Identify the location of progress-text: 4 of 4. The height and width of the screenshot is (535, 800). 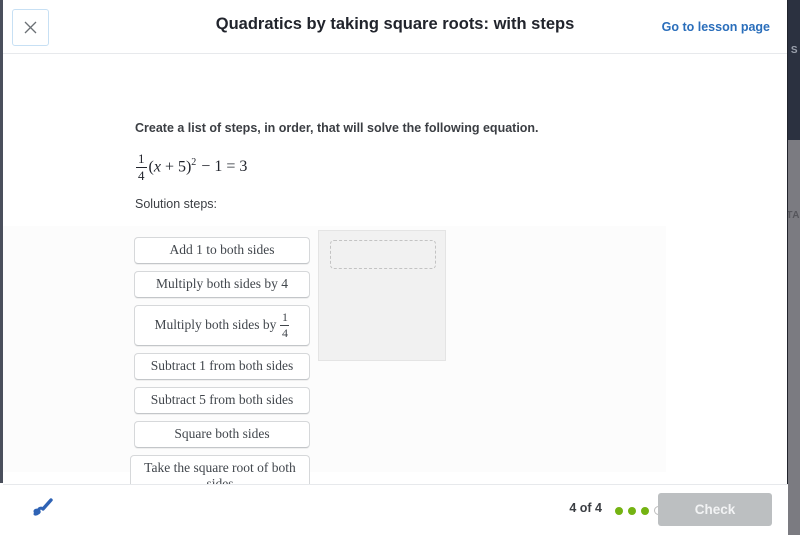
(585, 508).